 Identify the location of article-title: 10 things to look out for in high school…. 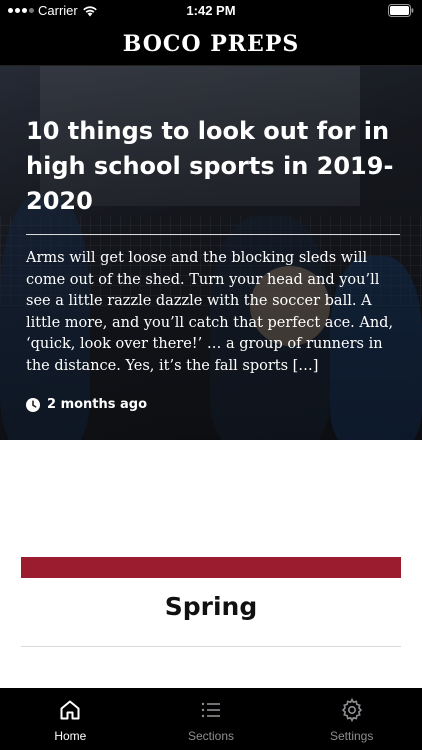
(213, 166).